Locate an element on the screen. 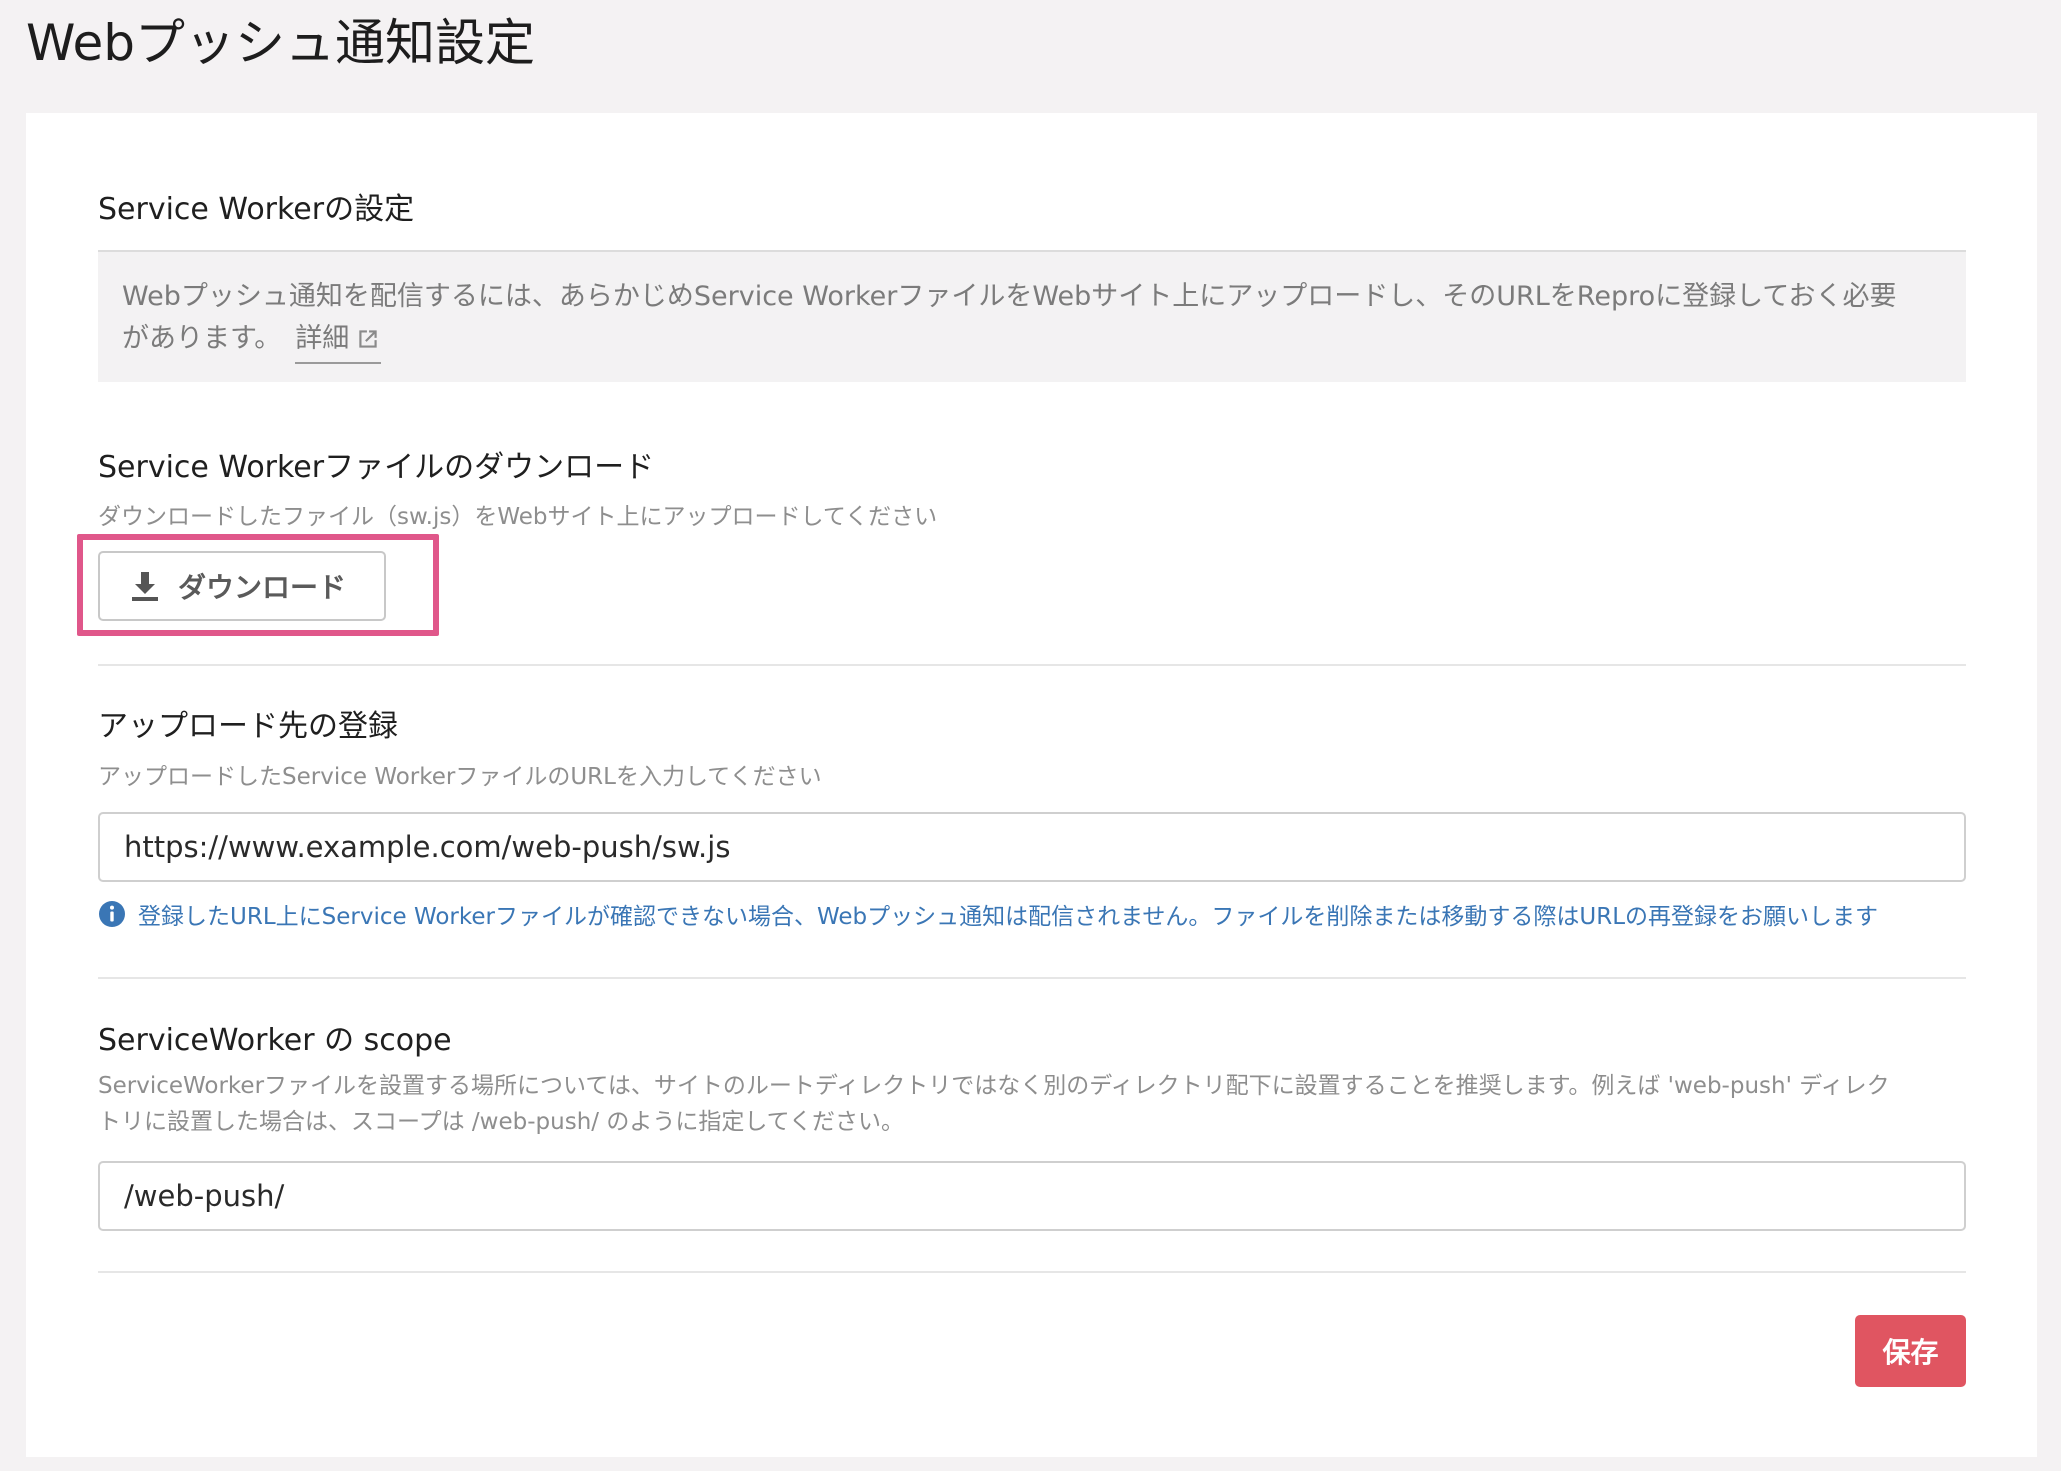 This screenshot has width=2061, height=1471. detail-link-label: 詳細 is located at coordinates (322, 338).